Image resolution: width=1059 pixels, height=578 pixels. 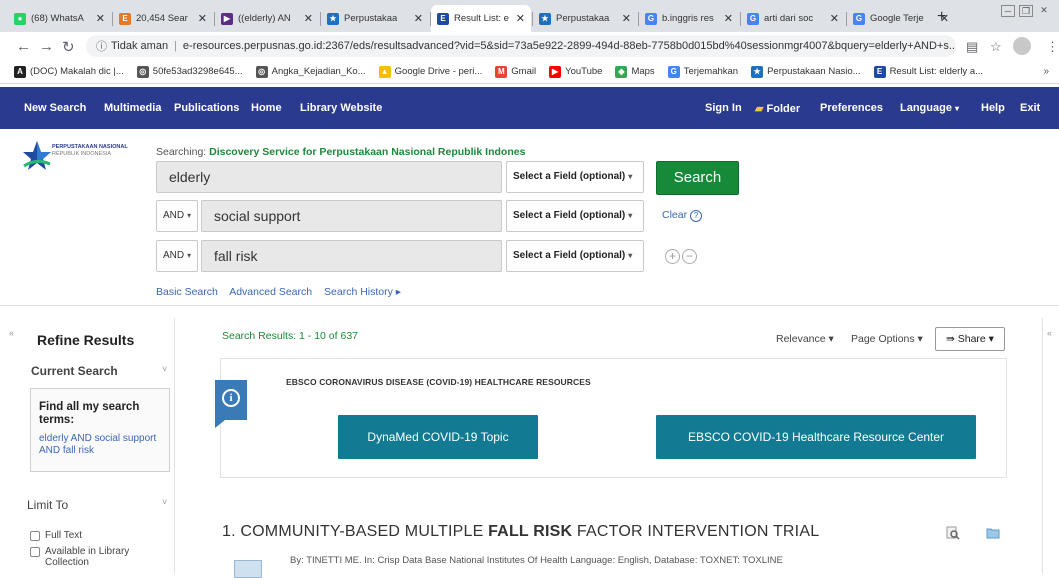 What do you see at coordinates (630, 176) in the screenshot?
I see `caret-down-icon: ▾` at bounding box center [630, 176].